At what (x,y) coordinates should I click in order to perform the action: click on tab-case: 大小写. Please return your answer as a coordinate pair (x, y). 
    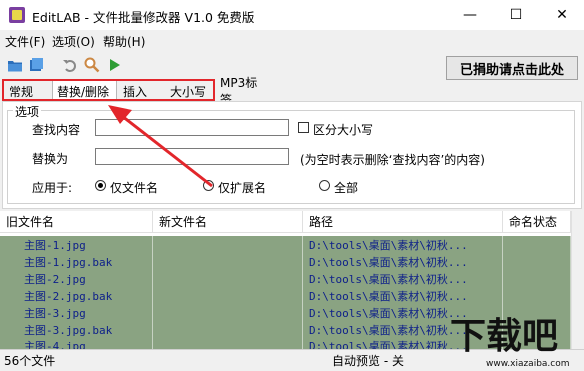
    Looking at the image, I should click on (189, 91).